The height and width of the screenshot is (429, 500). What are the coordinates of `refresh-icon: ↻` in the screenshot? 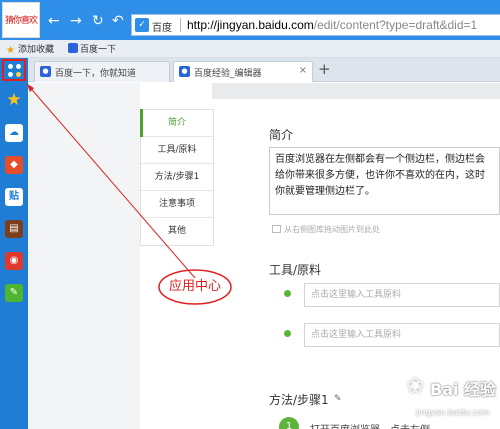 It's located at (98, 21).